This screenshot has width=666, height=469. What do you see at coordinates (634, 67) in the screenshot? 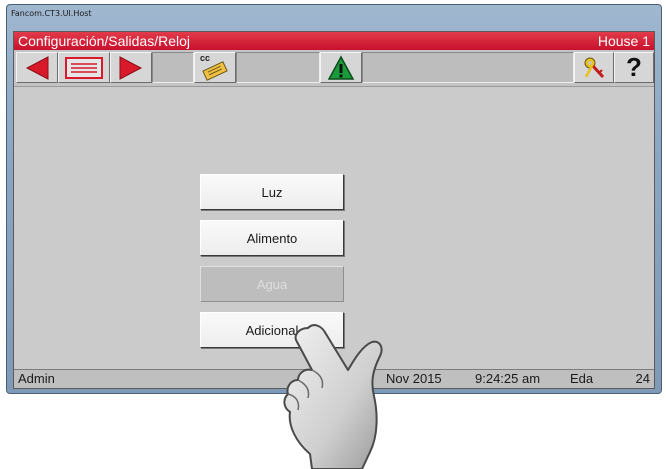
I see `help-button: ?` at bounding box center [634, 67].